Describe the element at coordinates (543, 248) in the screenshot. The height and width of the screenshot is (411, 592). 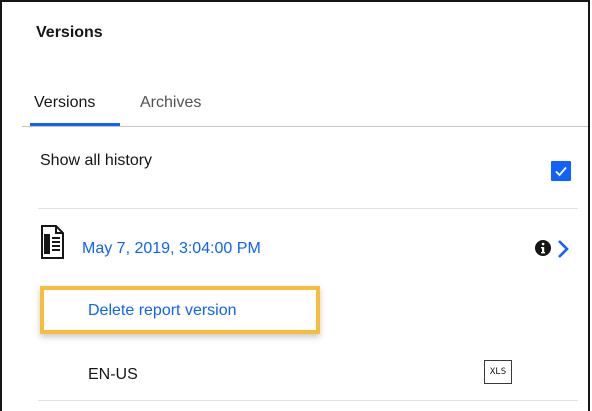
I see `info-icon` at that location.